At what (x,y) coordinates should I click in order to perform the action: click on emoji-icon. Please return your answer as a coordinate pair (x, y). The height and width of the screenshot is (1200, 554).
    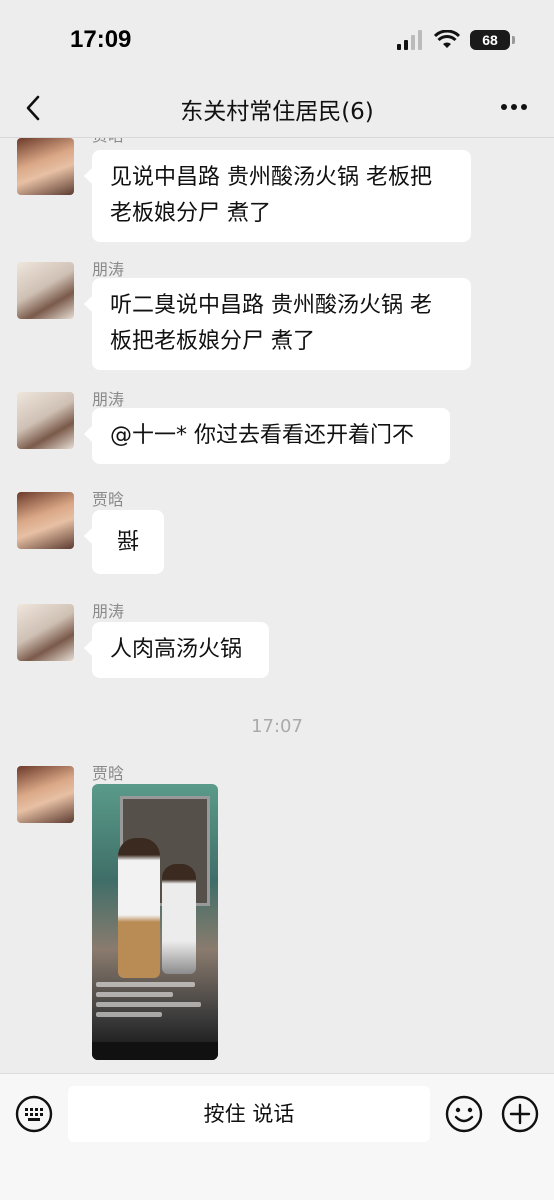
    Looking at the image, I should click on (464, 1114).